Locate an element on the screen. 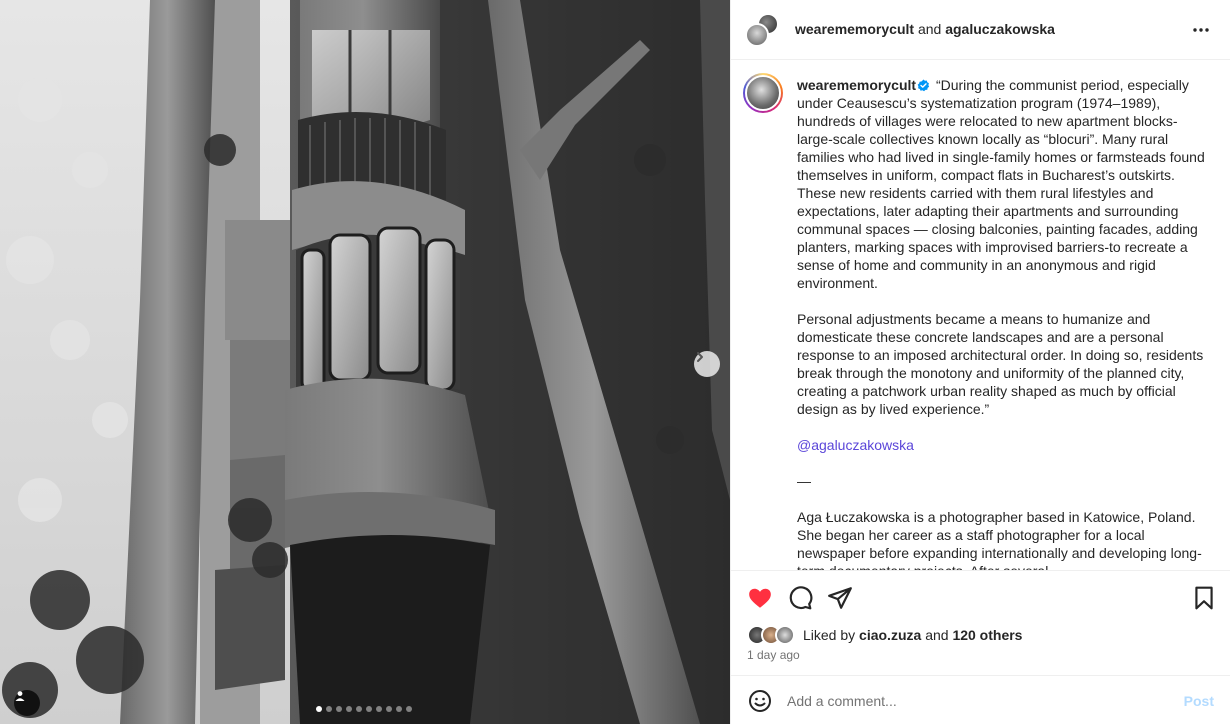 Image resolution: width=1230 pixels, height=724 pixels. more-options-button is located at coordinates (1201, 30).